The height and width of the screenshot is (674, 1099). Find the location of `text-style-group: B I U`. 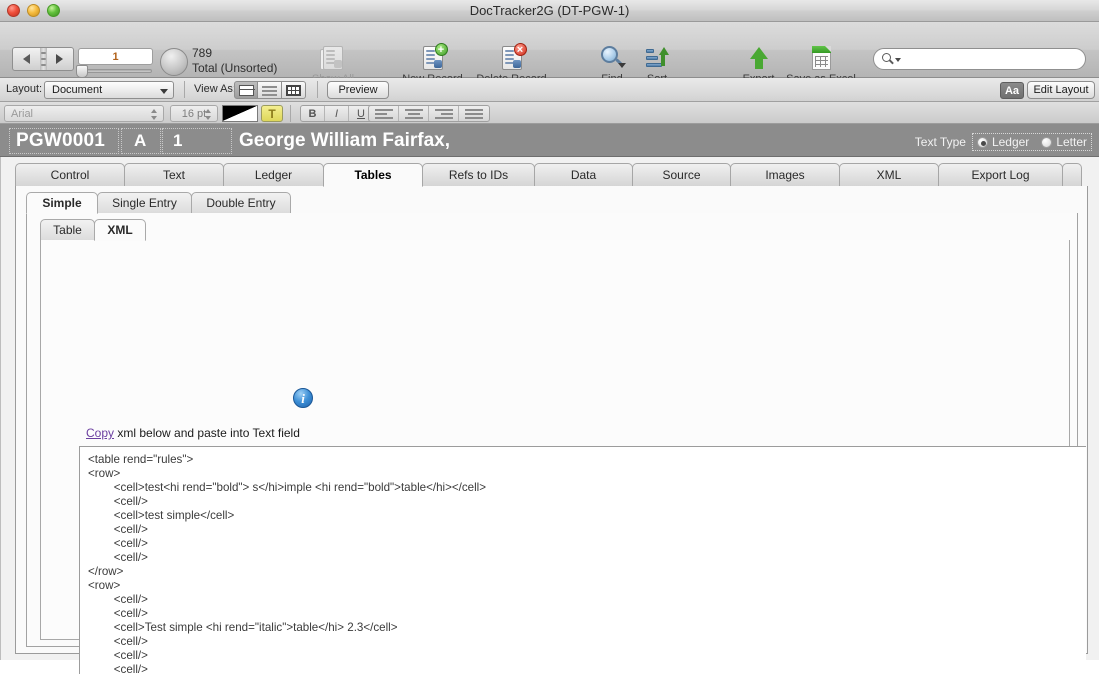

text-style-group: B I U is located at coordinates (337, 113).